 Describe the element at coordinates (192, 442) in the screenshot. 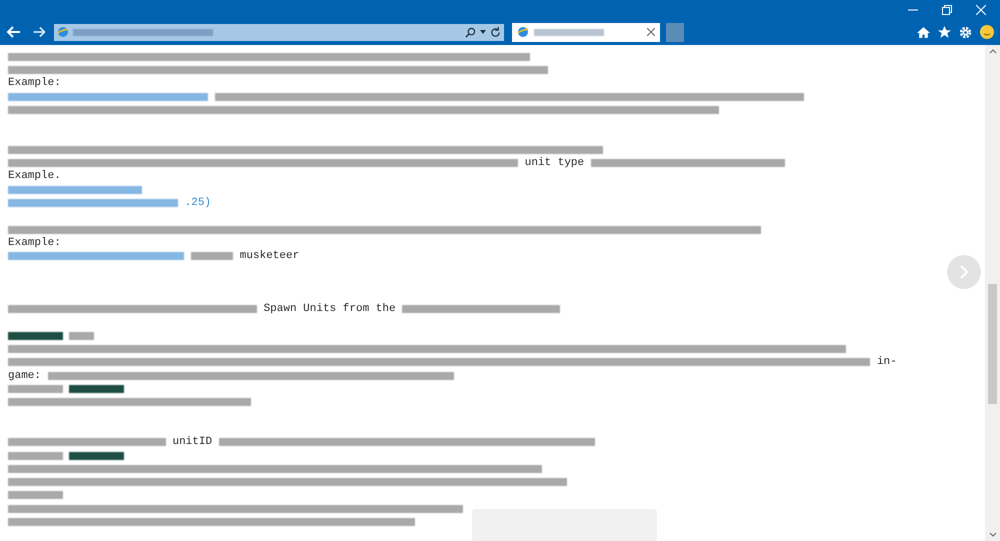

I see `code-text: unitID` at that location.